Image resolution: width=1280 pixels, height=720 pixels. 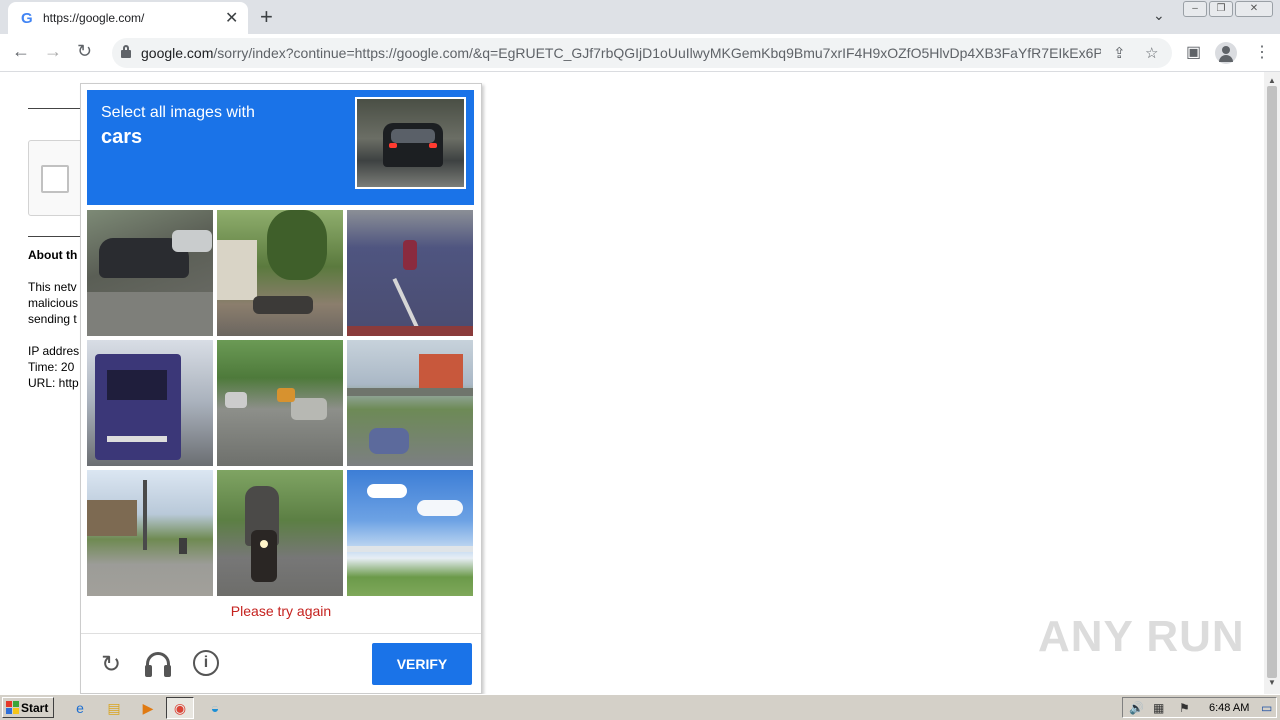 I want to click on volume-icon: 🔊, so click(x=1136, y=708).